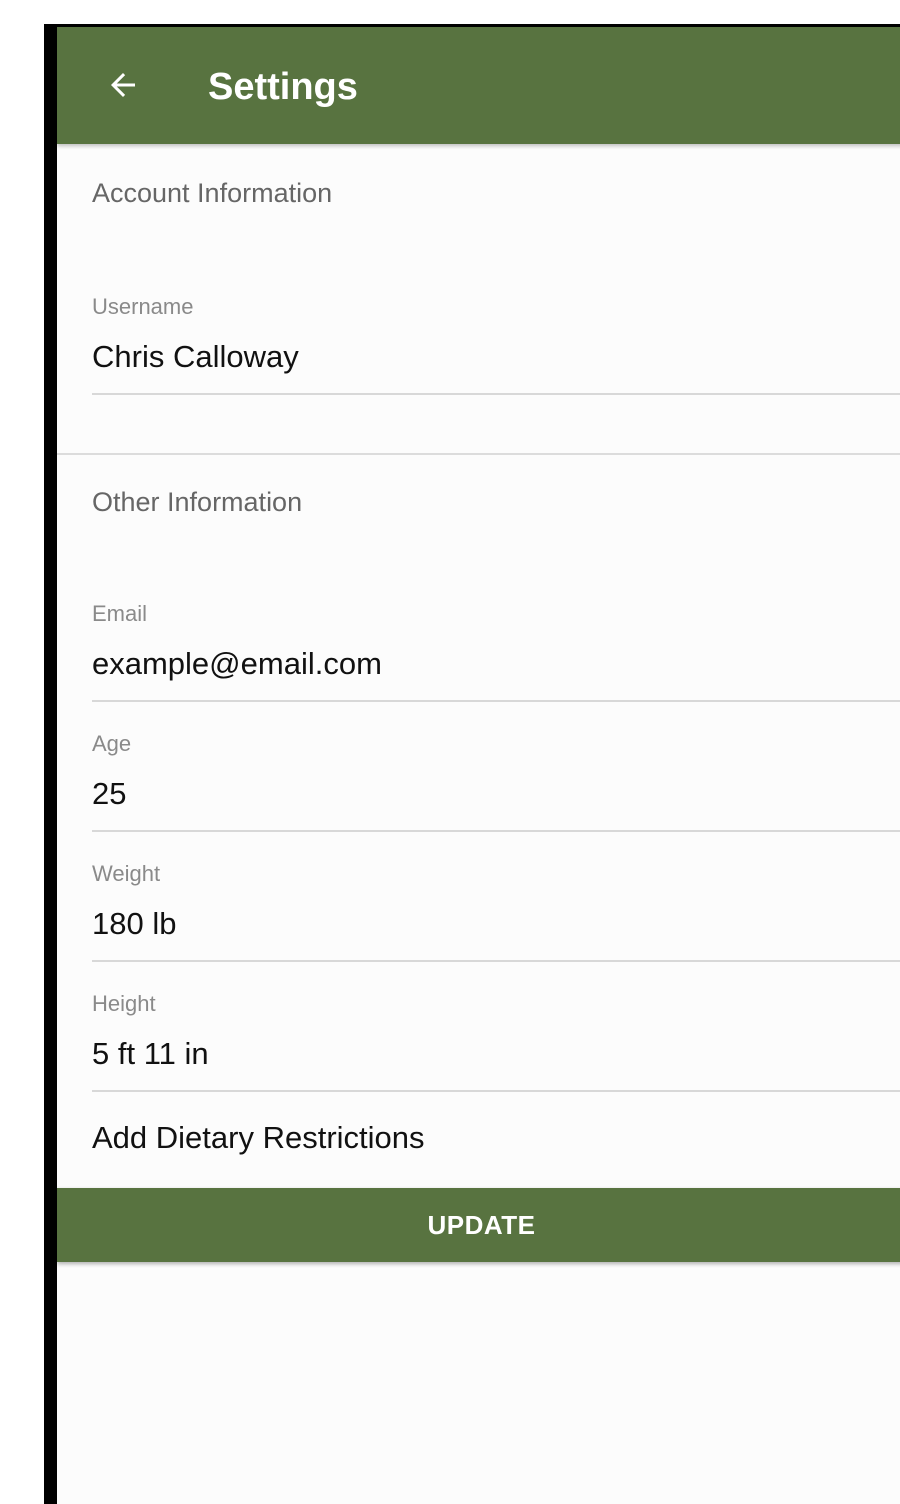  I want to click on chevron-right-icon, so click(897, 1139).